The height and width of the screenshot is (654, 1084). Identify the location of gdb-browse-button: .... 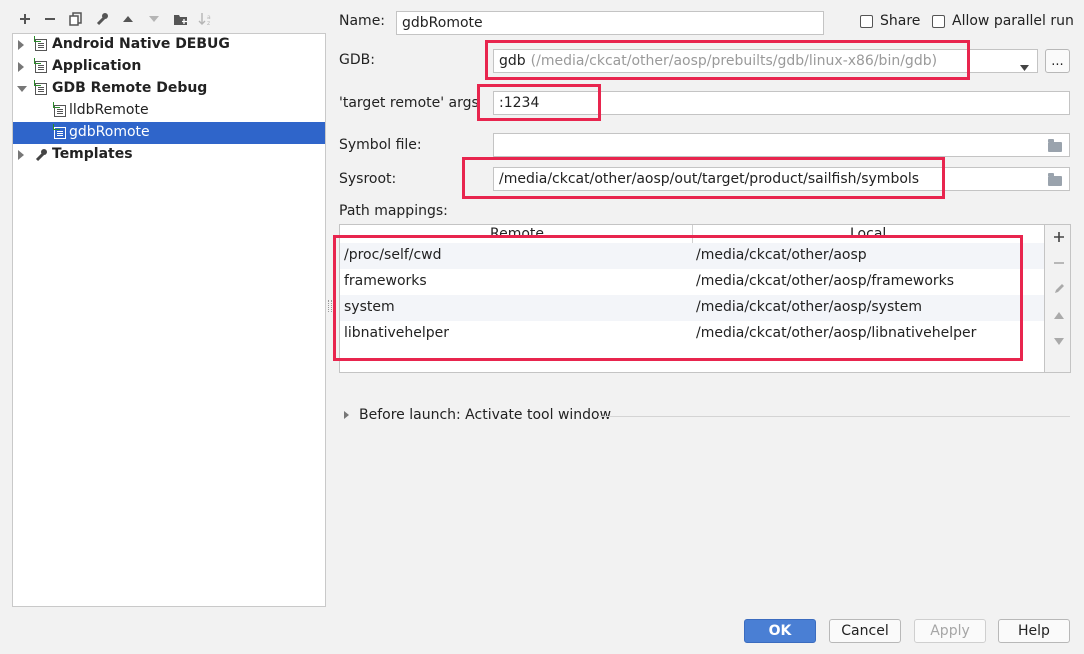
(1057, 61).